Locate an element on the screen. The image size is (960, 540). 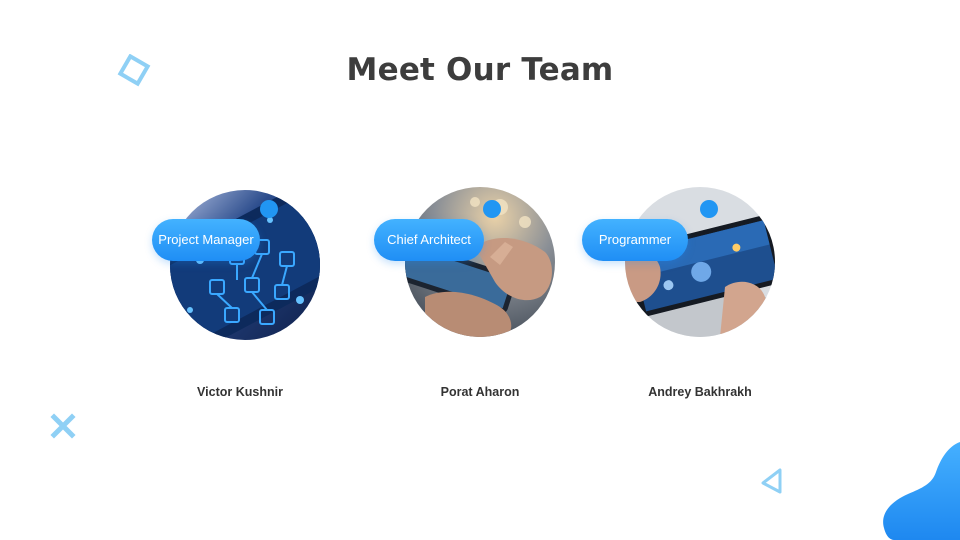
member-name: Porat Aharon is located at coordinates (480, 392).